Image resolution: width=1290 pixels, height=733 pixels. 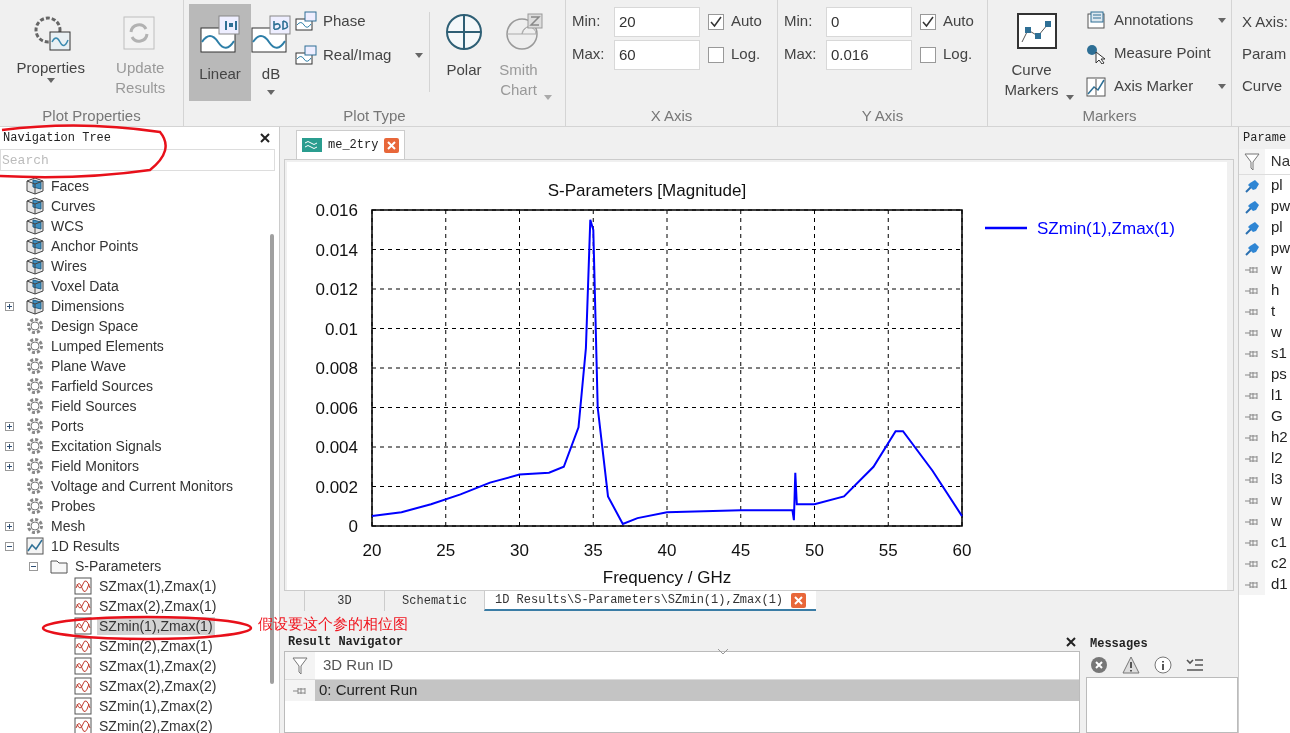 What do you see at coordinates (359, 55) in the screenshot?
I see `real-imag-button: Real/Imag` at bounding box center [359, 55].